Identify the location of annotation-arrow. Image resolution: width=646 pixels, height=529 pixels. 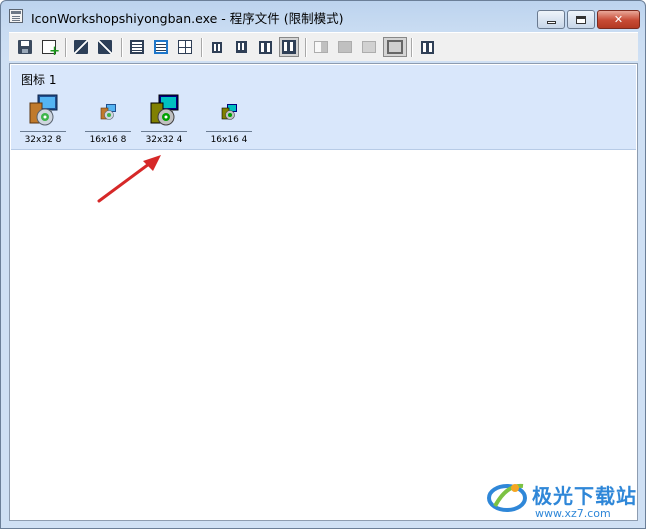
(129, 179).